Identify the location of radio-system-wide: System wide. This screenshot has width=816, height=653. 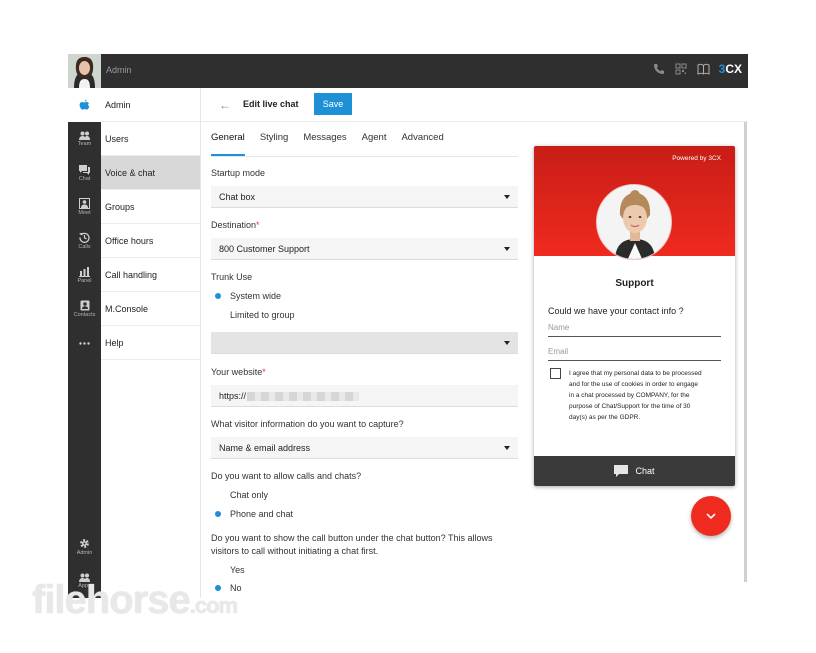
(246, 296).